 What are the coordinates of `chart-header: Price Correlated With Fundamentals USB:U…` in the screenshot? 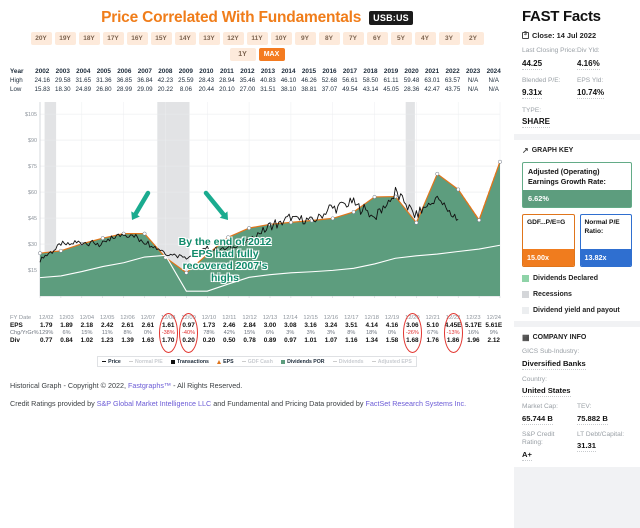 It's located at (257, 14).